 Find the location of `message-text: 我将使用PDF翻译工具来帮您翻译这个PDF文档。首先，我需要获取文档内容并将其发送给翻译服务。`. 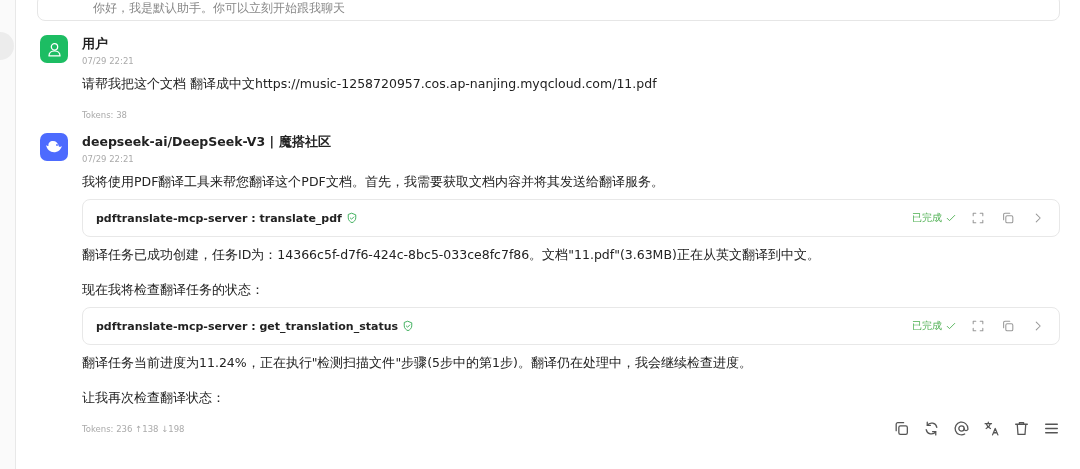

message-text: 我将使用PDF翻译工具来帮您翻译这个PDF文档。首先，我需要获取文档内容并将其发送给翻译服务。 is located at coordinates (373, 182).